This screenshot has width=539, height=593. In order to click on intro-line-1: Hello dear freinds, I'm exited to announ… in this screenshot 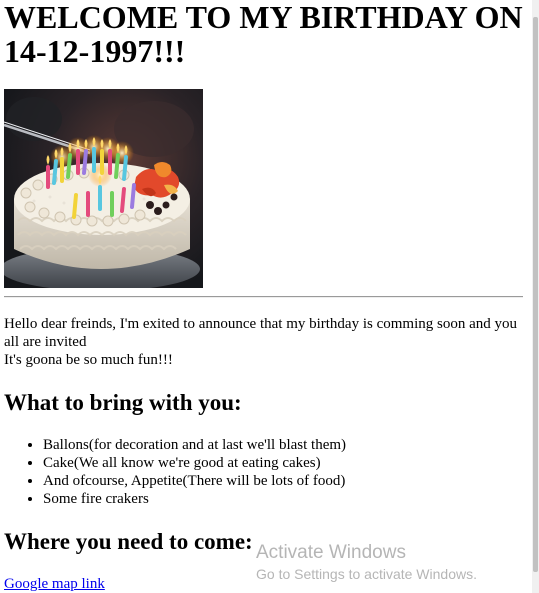, I will do `click(261, 333)`.